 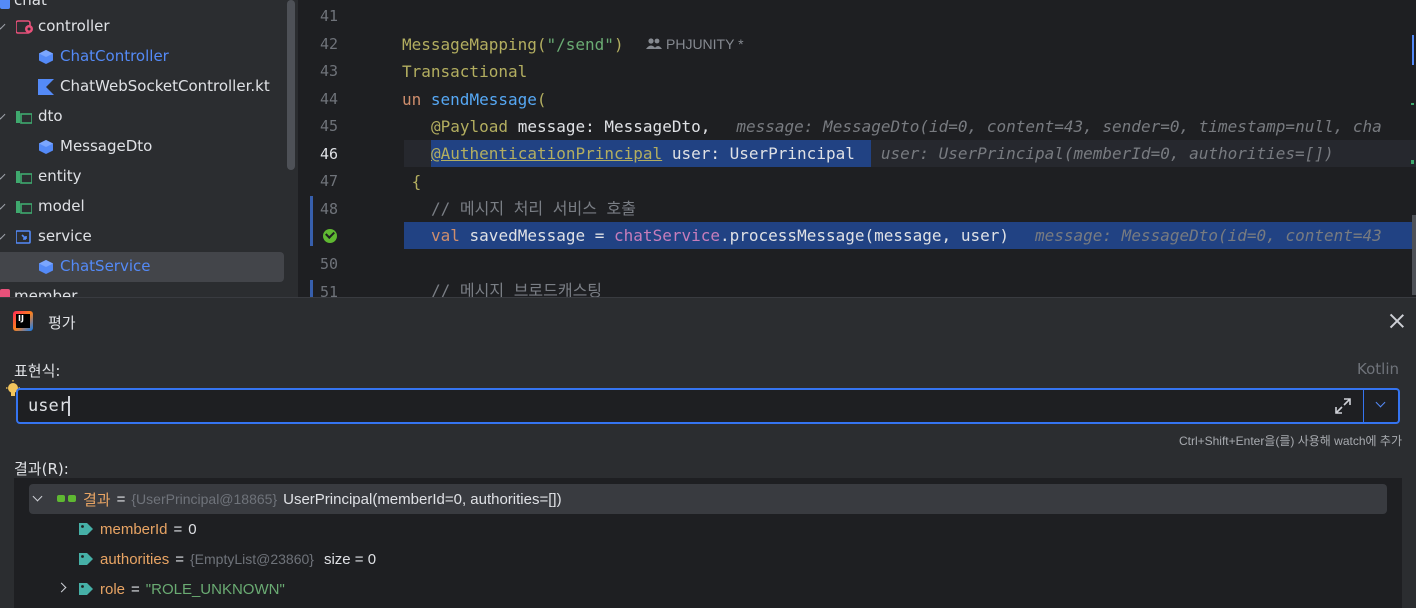 What do you see at coordinates (541, 99) in the screenshot?
I see `paren-token: (` at bounding box center [541, 99].